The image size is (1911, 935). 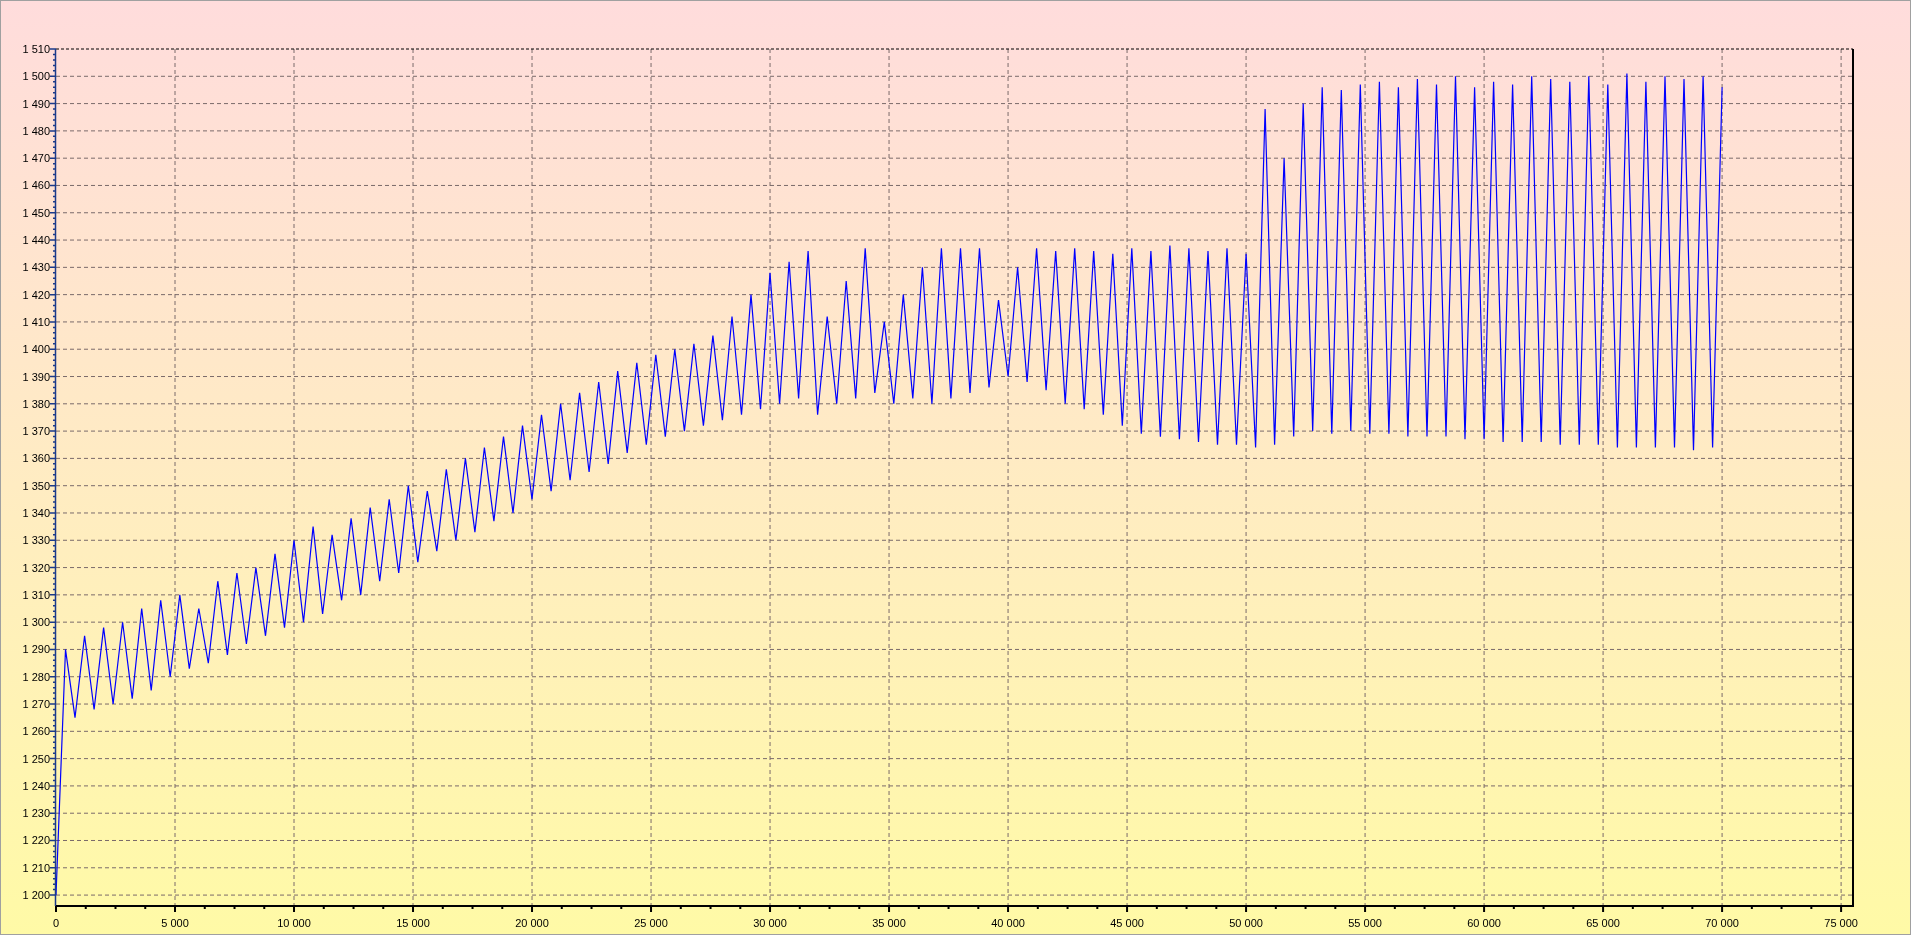 I want to click on y-tick-label: 1 260, so click(x=36, y=731).